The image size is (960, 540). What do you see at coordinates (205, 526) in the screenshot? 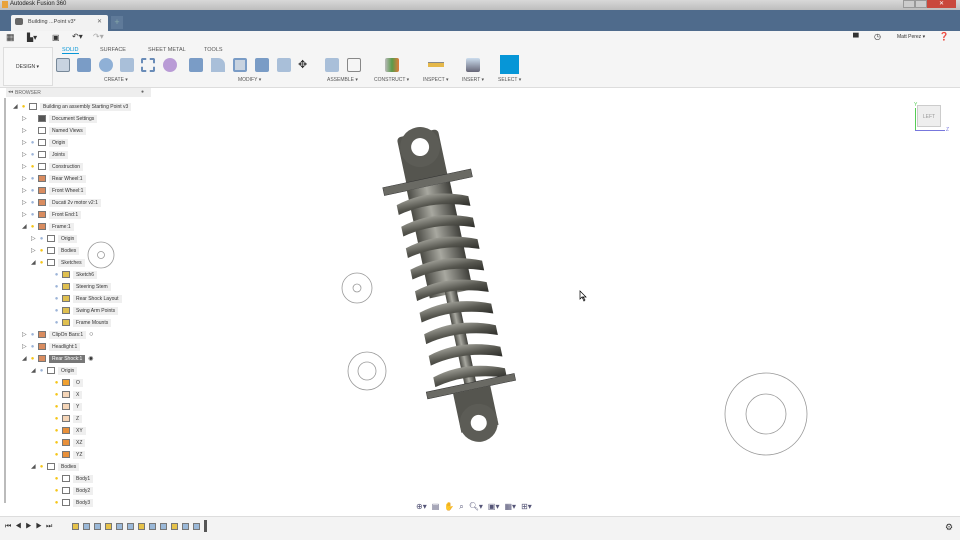
I see `timeline-marker` at bounding box center [205, 526].